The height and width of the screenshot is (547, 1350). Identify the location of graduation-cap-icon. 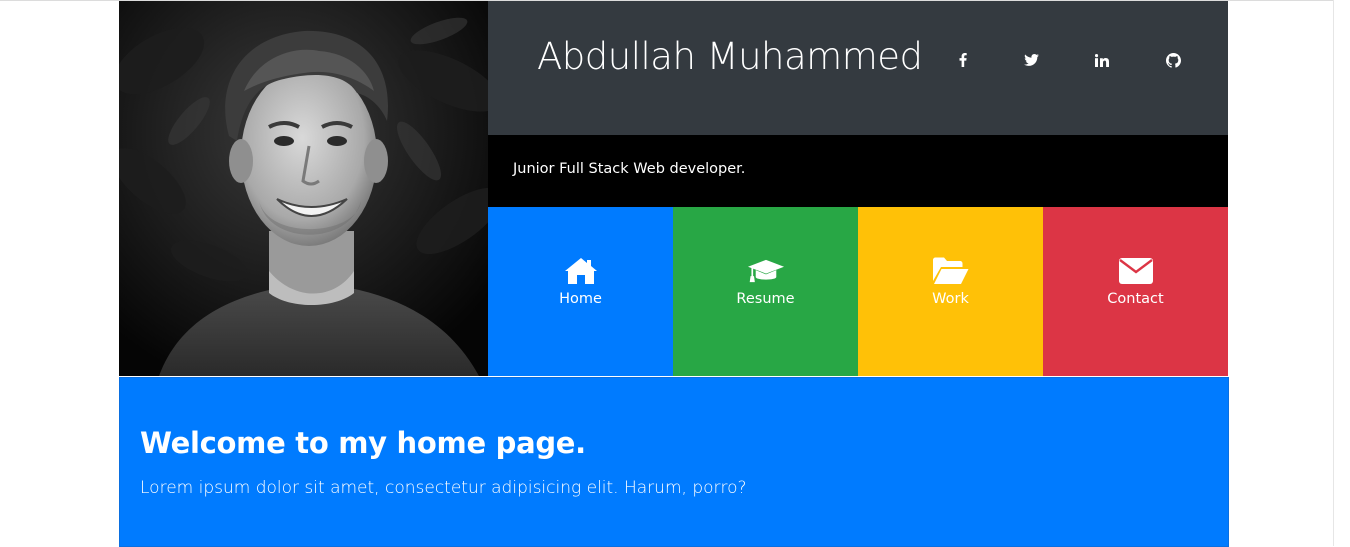
(765, 271).